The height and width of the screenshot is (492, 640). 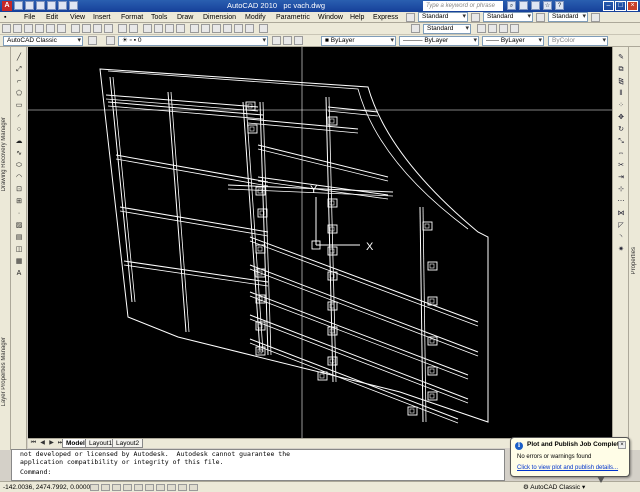 I want to click on ellipse-icon: ⬭, so click(x=19, y=165).